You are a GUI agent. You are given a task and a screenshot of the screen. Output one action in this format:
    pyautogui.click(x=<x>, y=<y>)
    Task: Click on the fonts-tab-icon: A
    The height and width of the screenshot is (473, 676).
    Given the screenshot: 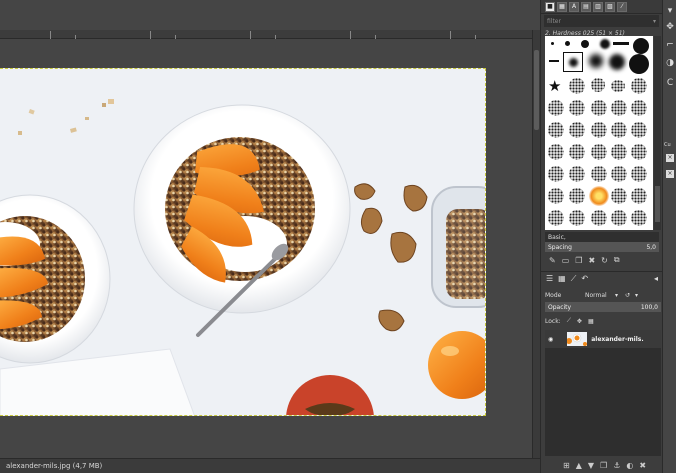 What is the action you would take?
    pyautogui.click(x=574, y=6)
    